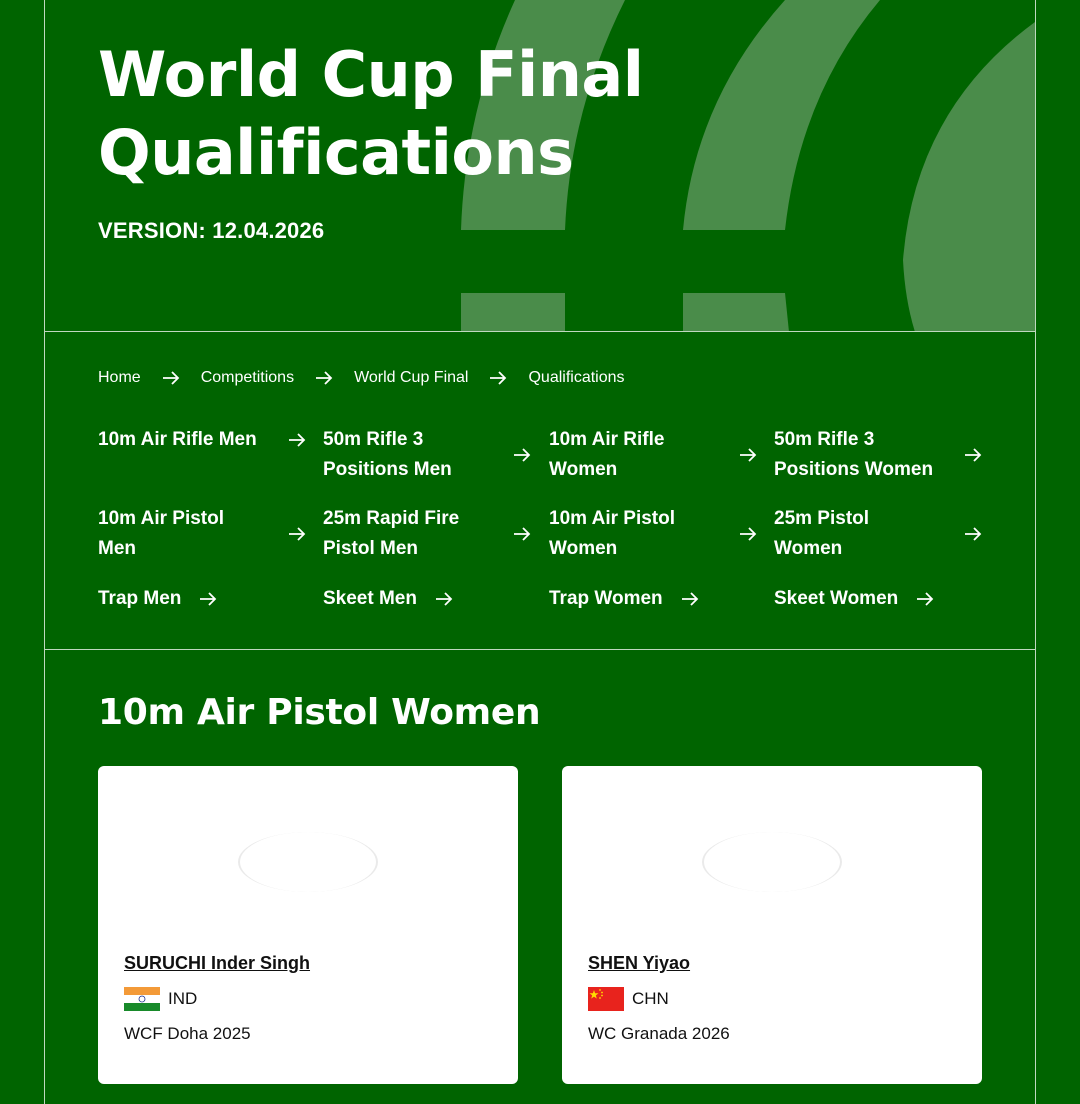  Describe the element at coordinates (247, 378) in the screenshot. I see `breadcrumb-competitions: Competitions` at that location.